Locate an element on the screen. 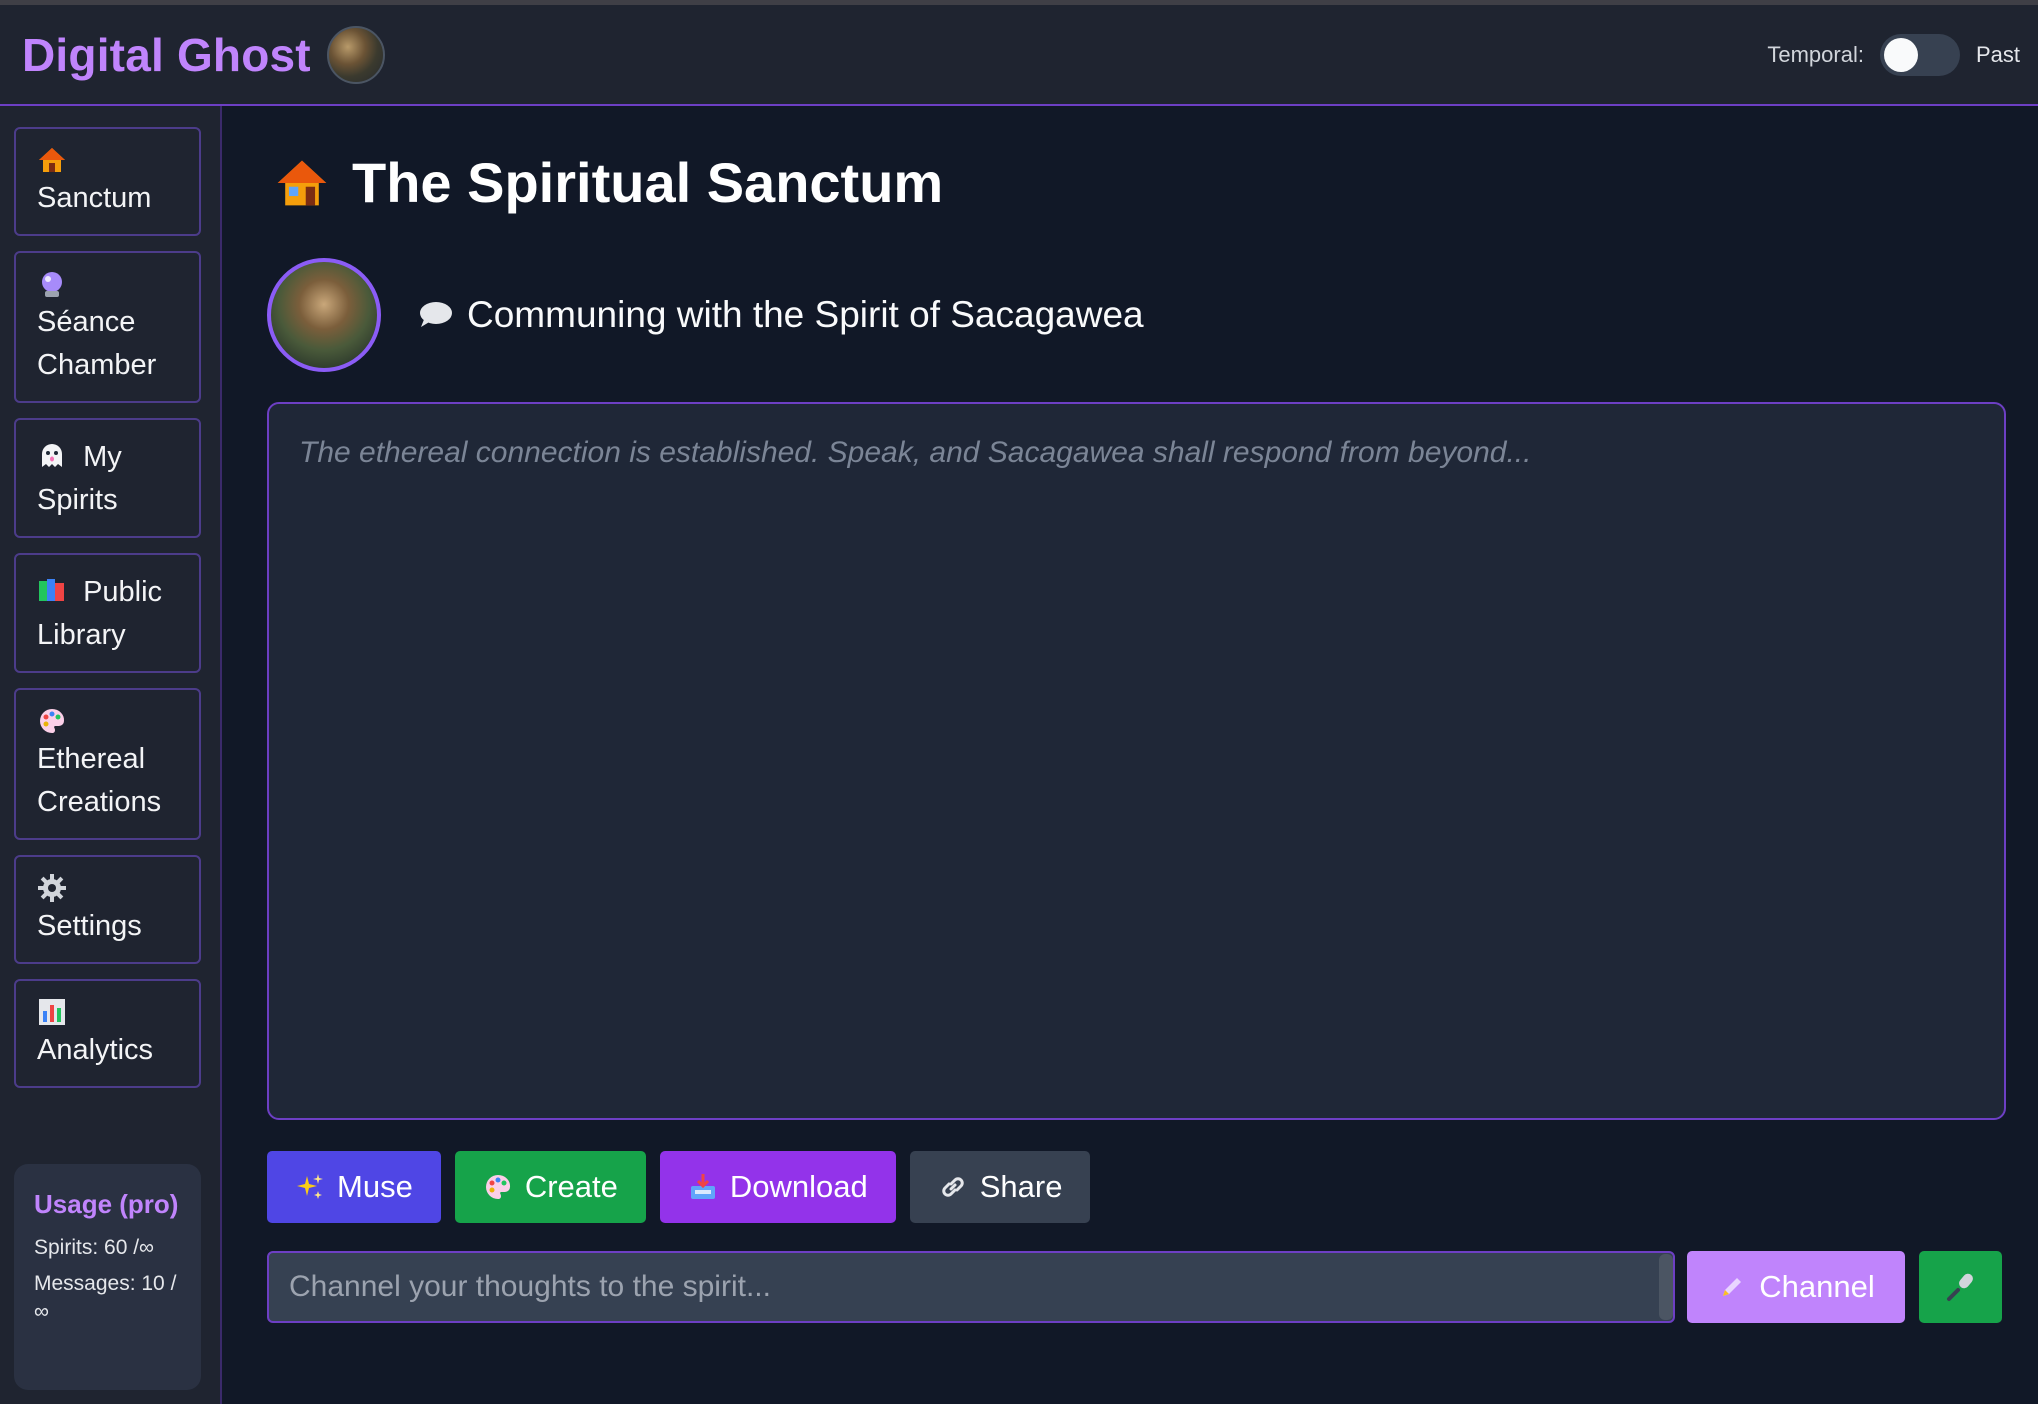 This screenshot has width=2038, height=1404. toggle-knob is located at coordinates (1900, 54).